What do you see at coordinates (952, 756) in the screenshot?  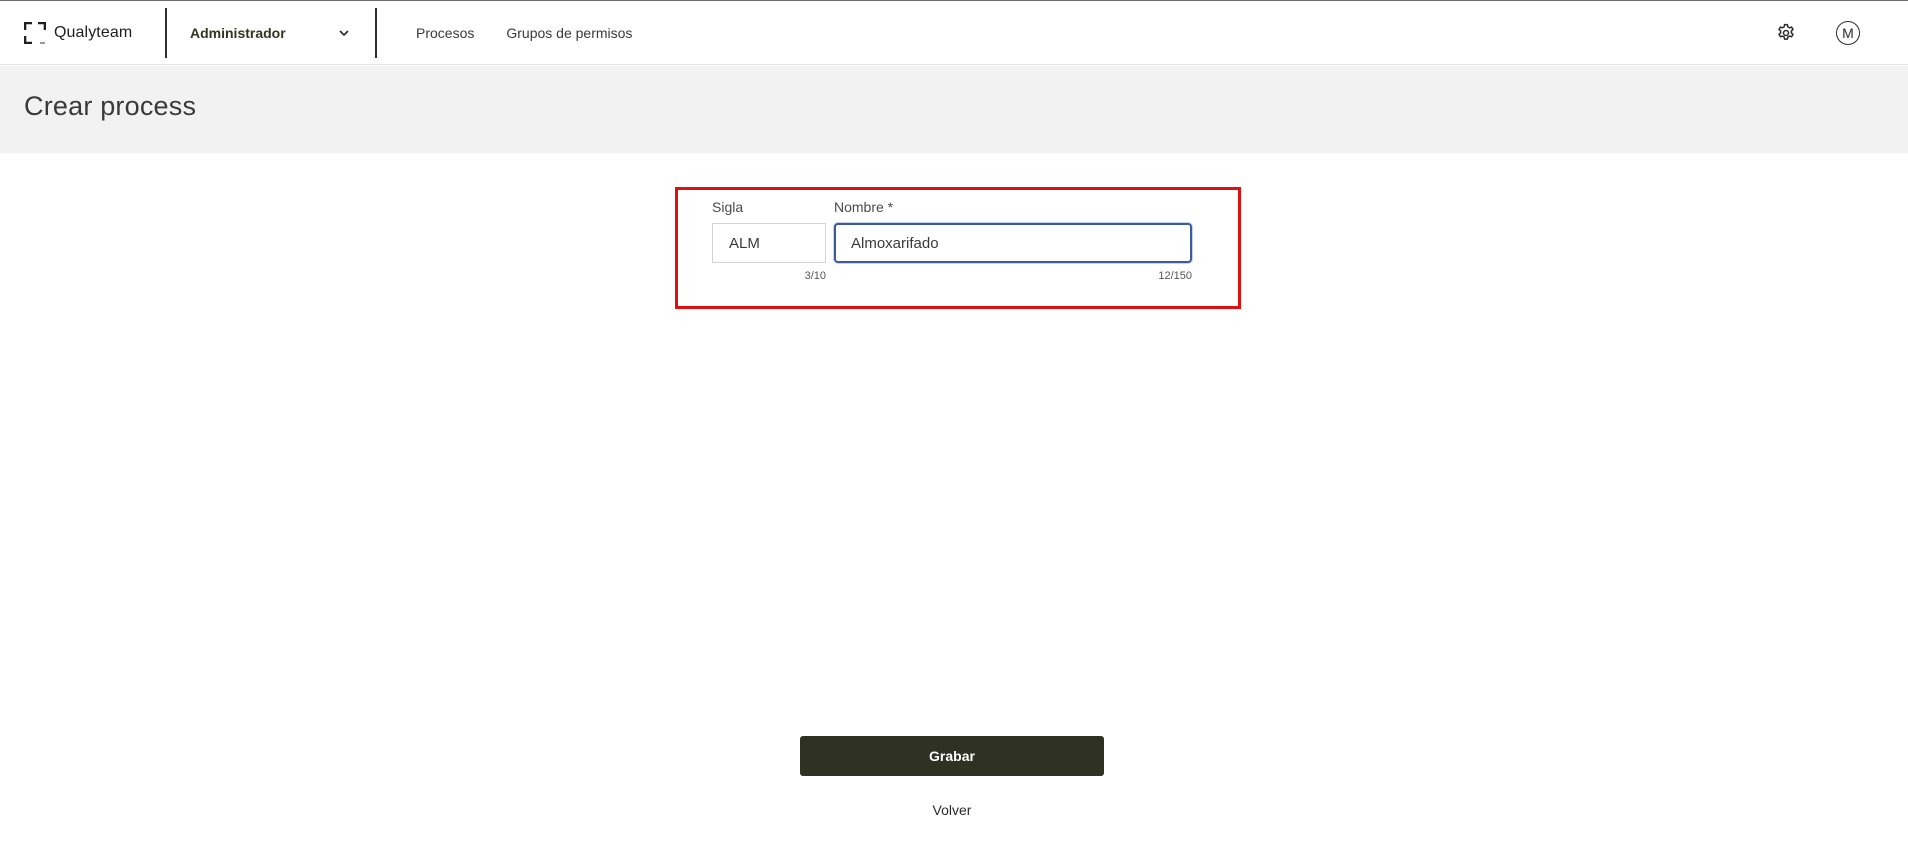 I see `save-button: Grabar` at bounding box center [952, 756].